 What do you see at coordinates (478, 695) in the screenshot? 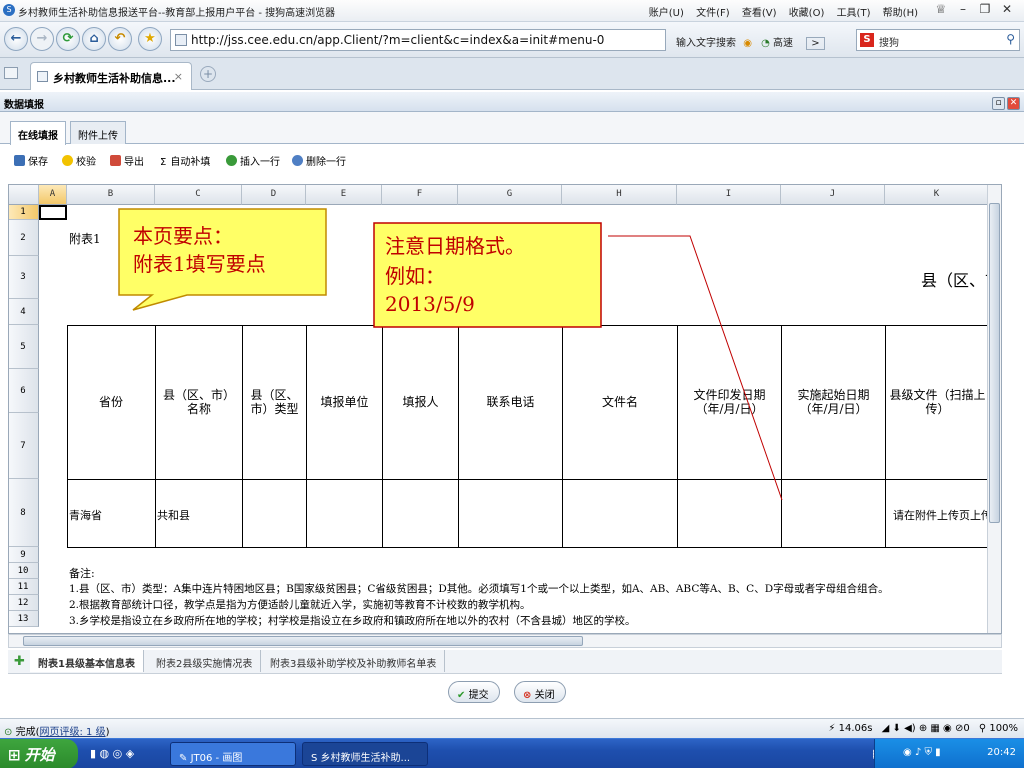
I see `submit-label: 提交` at bounding box center [478, 695].